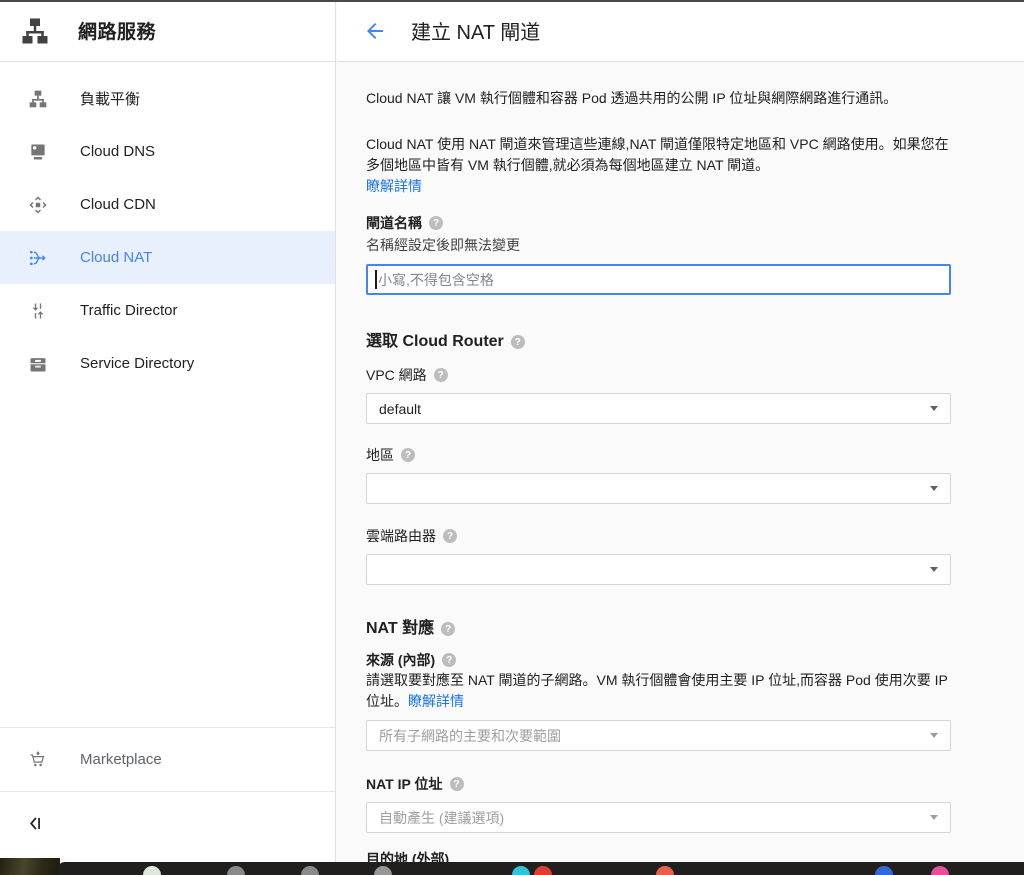 The image size is (1024, 875). I want to click on network-services-icon, so click(36, 31).